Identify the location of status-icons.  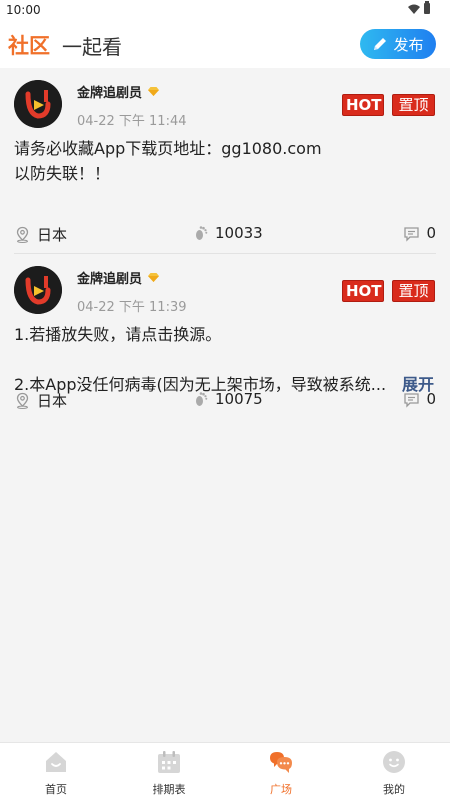
(419, 7).